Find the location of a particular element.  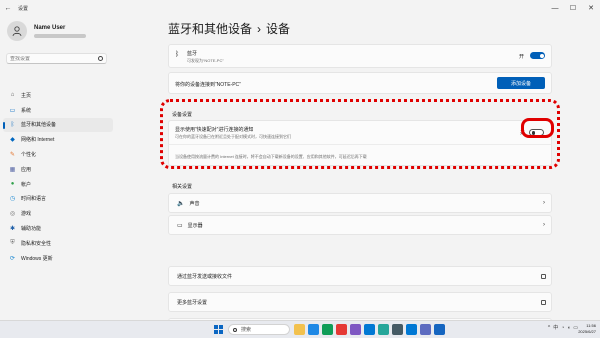

sidebar-item-label: Windows 更新 is located at coordinates (37, 258).